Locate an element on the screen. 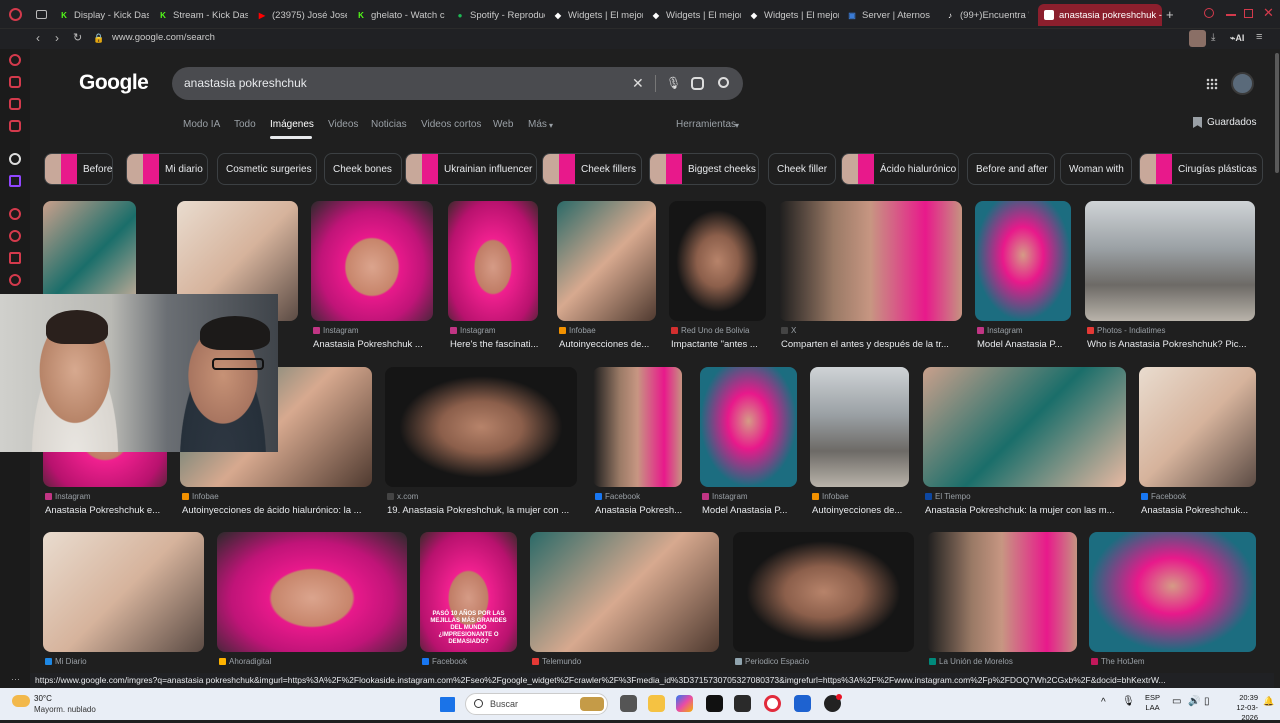  chat-icon is located at coordinates (15, 104).